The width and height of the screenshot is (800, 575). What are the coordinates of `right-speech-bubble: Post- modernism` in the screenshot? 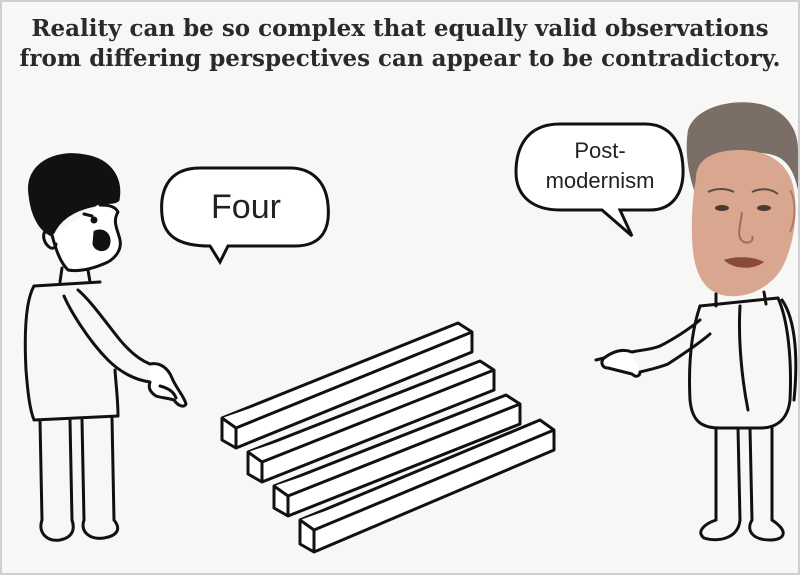 It's located at (599, 180).